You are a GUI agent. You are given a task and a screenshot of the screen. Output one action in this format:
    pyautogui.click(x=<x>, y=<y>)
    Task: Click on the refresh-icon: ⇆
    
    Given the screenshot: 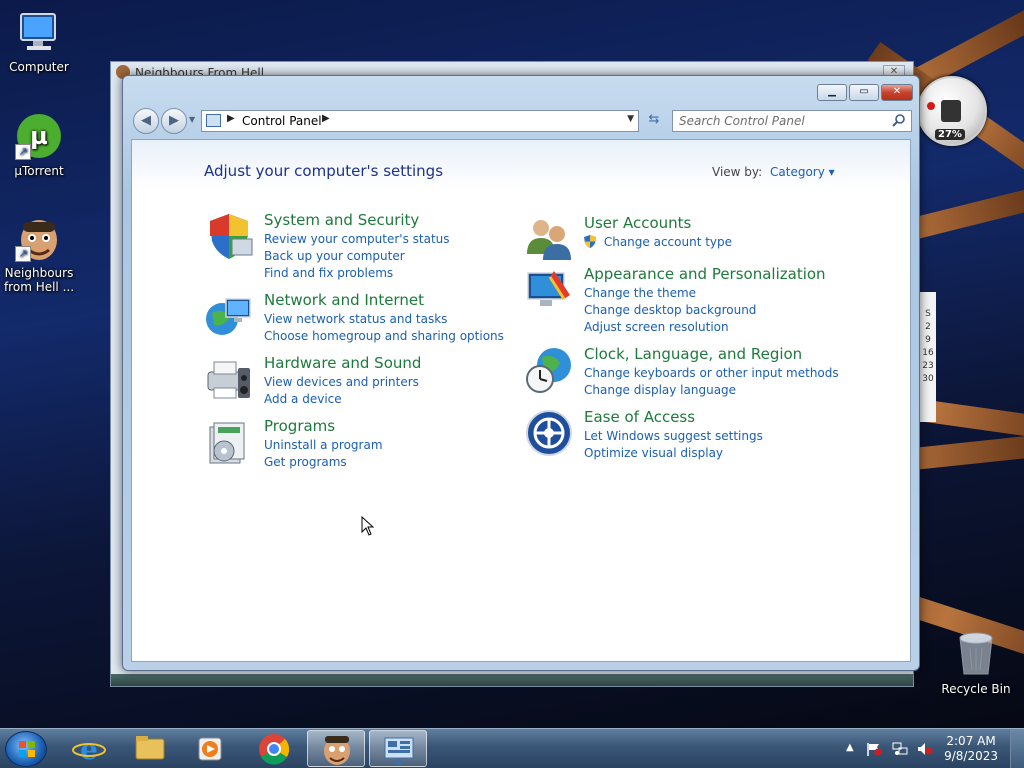 What is the action you would take?
    pyautogui.click(x=654, y=121)
    